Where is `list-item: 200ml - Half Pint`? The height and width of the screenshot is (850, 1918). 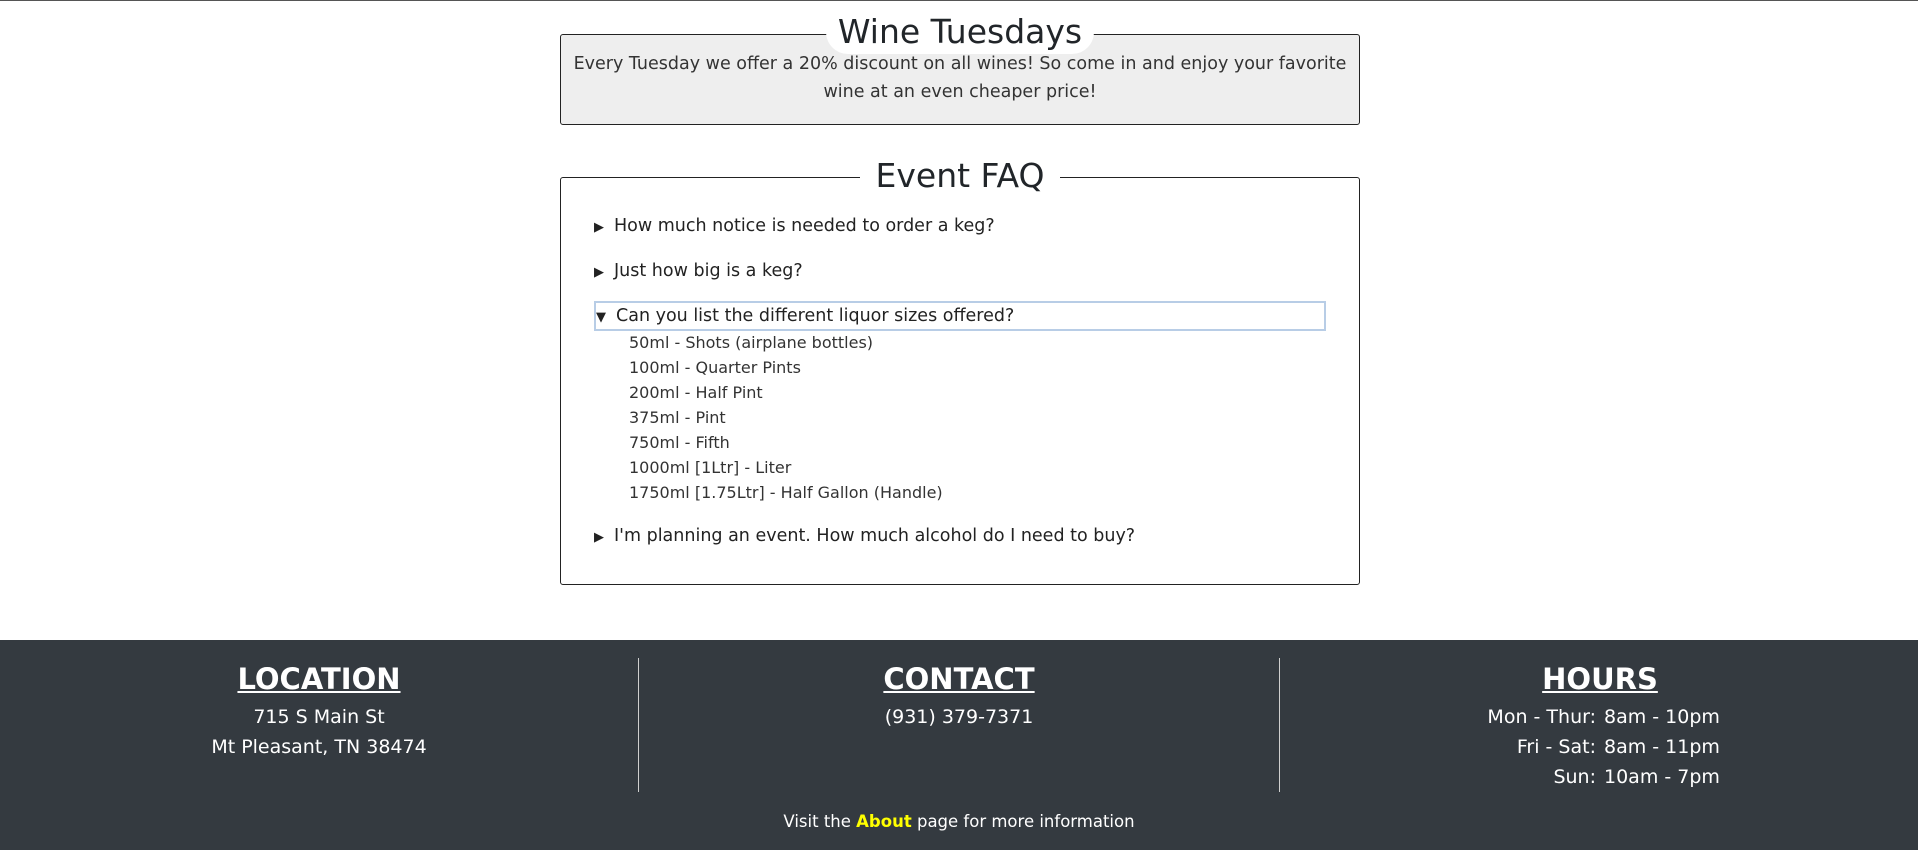 list-item: 200ml - Half Pint is located at coordinates (696, 392).